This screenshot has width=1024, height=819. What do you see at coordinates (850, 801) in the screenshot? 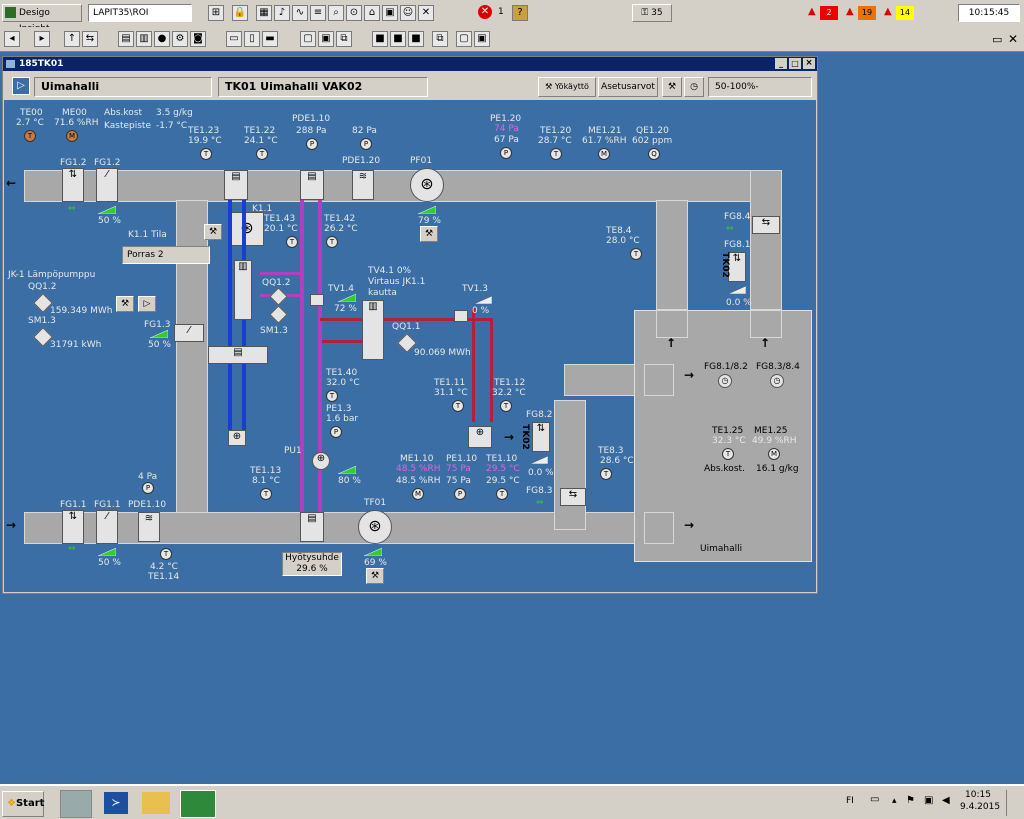
I see `language-indicator: FI` at bounding box center [850, 801].